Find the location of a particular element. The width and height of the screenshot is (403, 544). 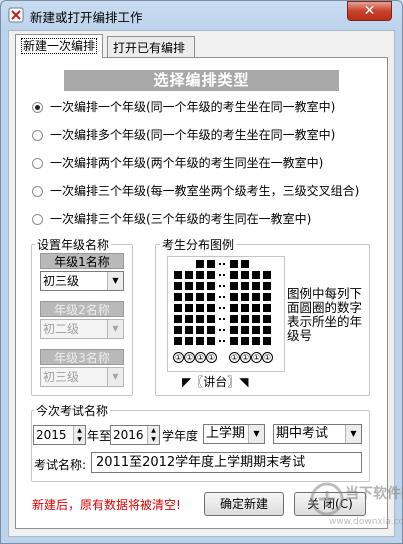

radio-label: 一次编排三个年级(每一教室坐两个级考生，三级交叉组合) is located at coordinates (205, 191).